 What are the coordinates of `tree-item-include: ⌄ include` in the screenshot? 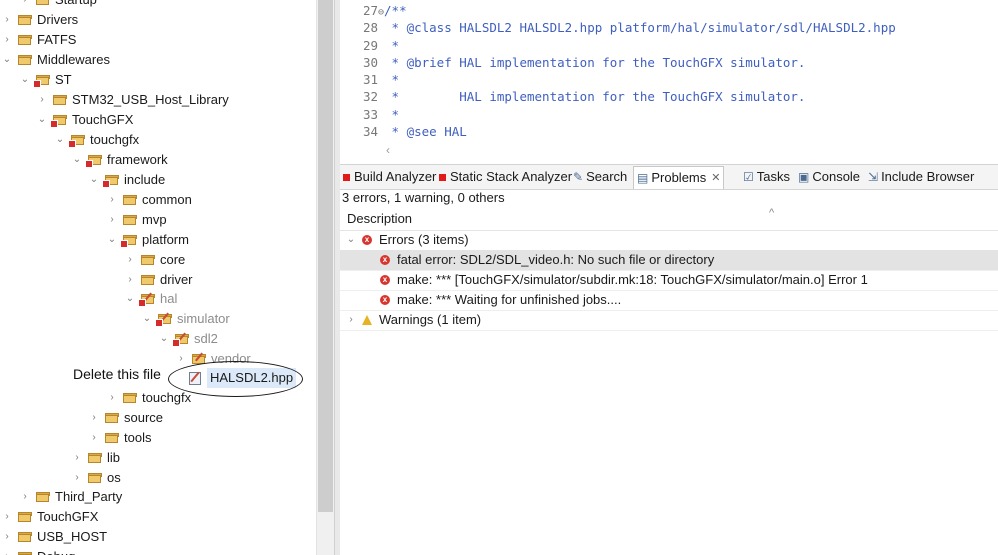 It's located at (127, 180).